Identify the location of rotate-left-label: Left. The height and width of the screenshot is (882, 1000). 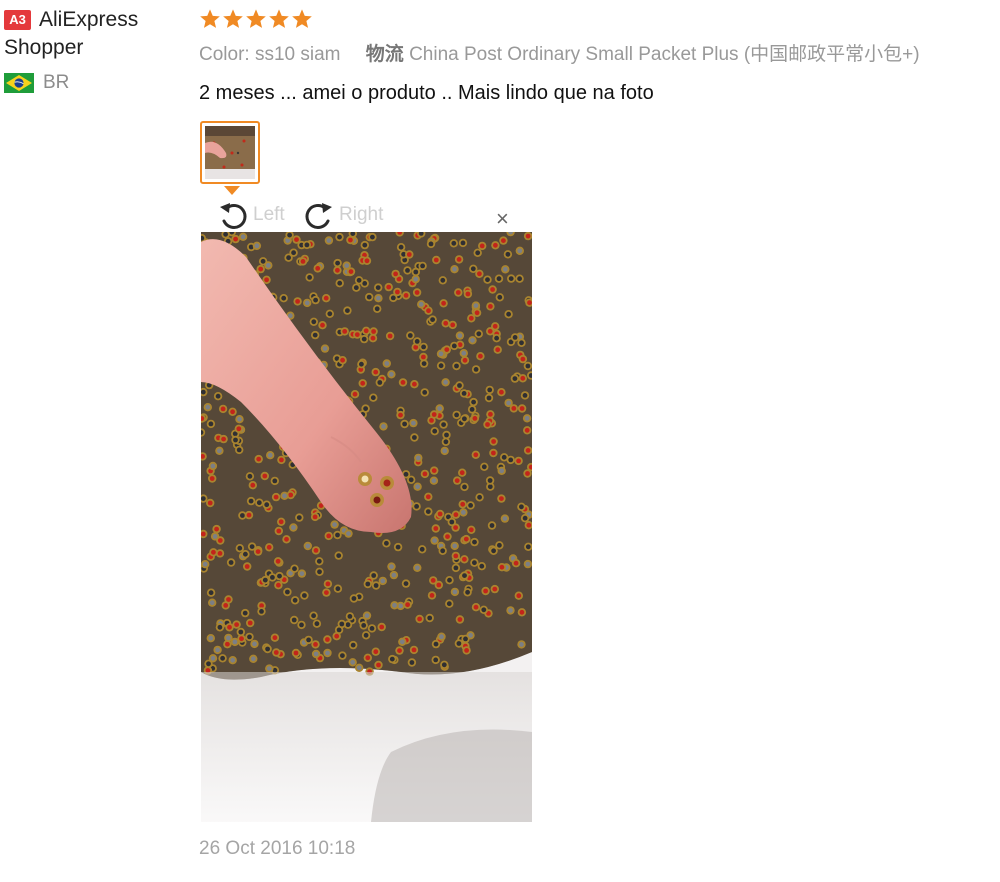
(269, 214).